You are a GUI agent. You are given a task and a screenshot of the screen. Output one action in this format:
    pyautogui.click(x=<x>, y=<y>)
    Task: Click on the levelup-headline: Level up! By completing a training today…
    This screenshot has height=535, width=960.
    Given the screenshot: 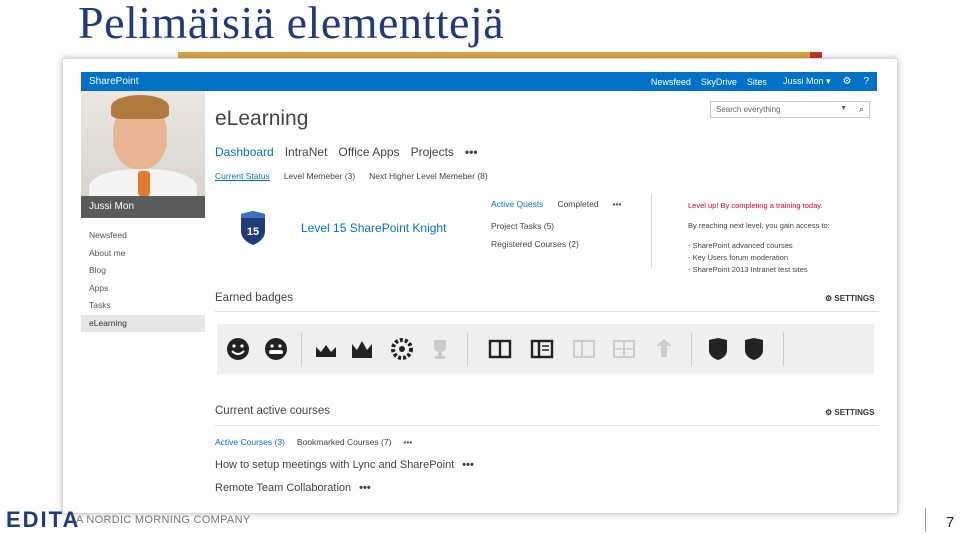 What is the action you would take?
    pyautogui.click(x=755, y=205)
    